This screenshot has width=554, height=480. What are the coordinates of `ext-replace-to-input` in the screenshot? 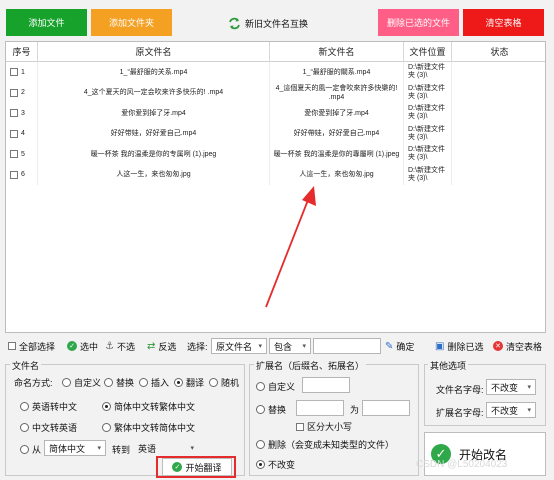 It's located at (386, 408).